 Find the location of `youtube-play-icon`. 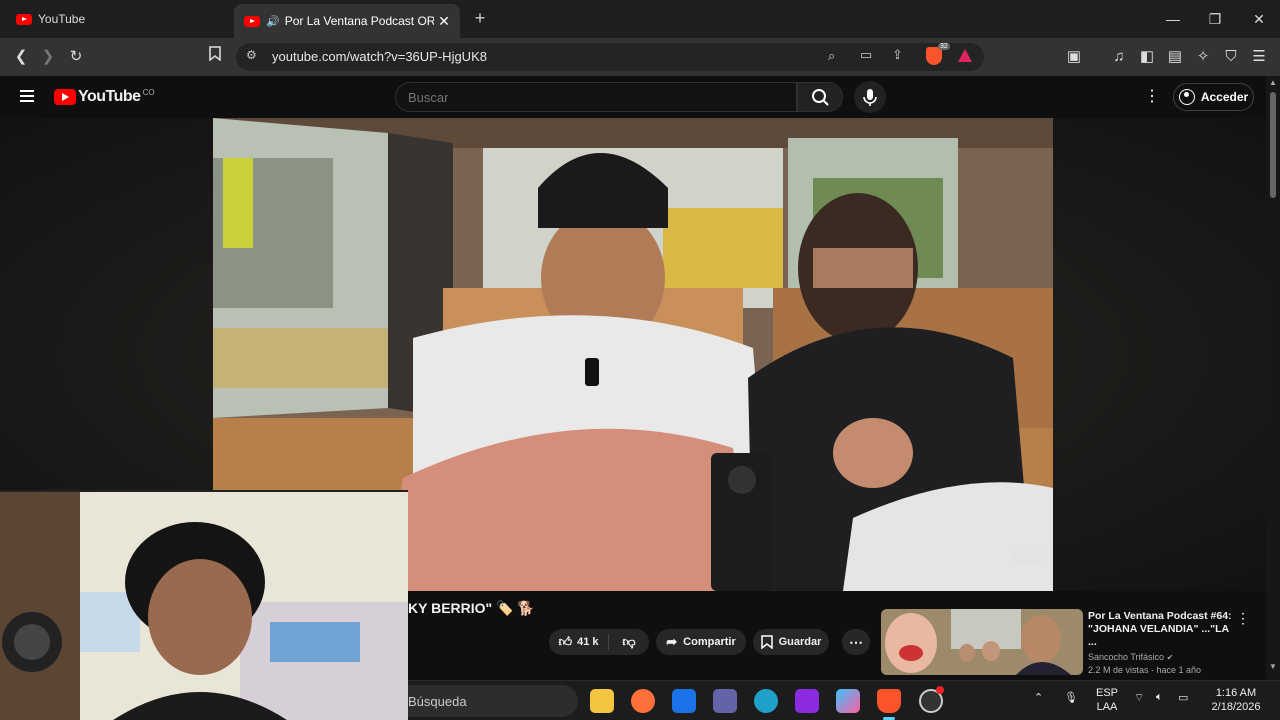

youtube-play-icon is located at coordinates (65, 97).